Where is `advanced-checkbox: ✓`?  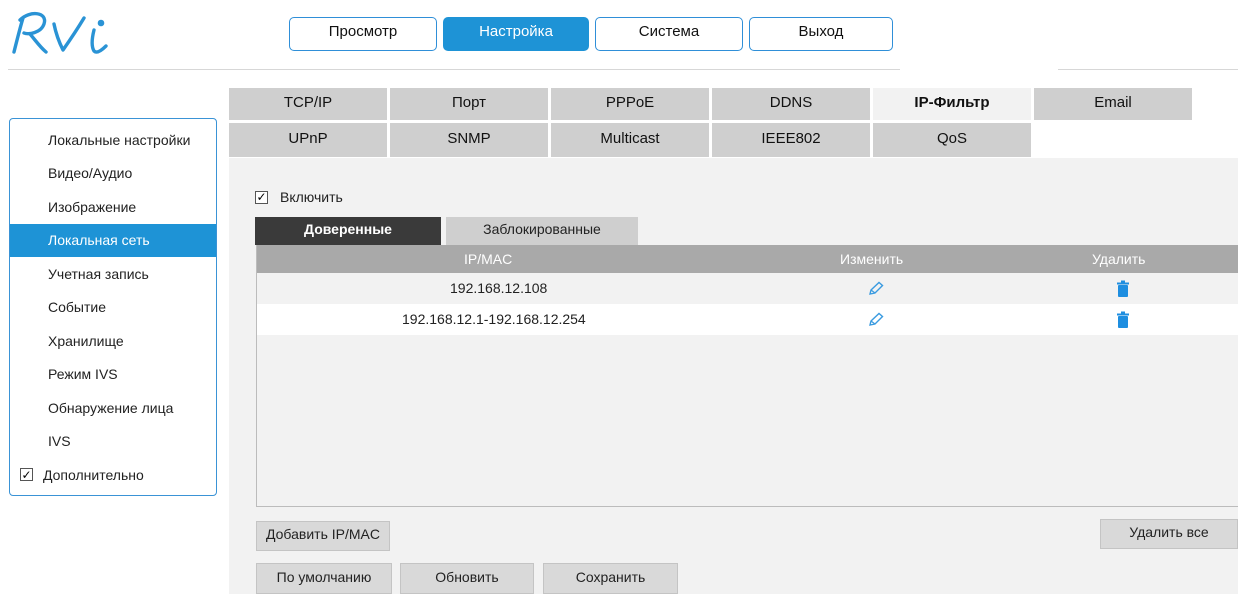 advanced-checkbox: ✓ is located at coordinates (26, 475).